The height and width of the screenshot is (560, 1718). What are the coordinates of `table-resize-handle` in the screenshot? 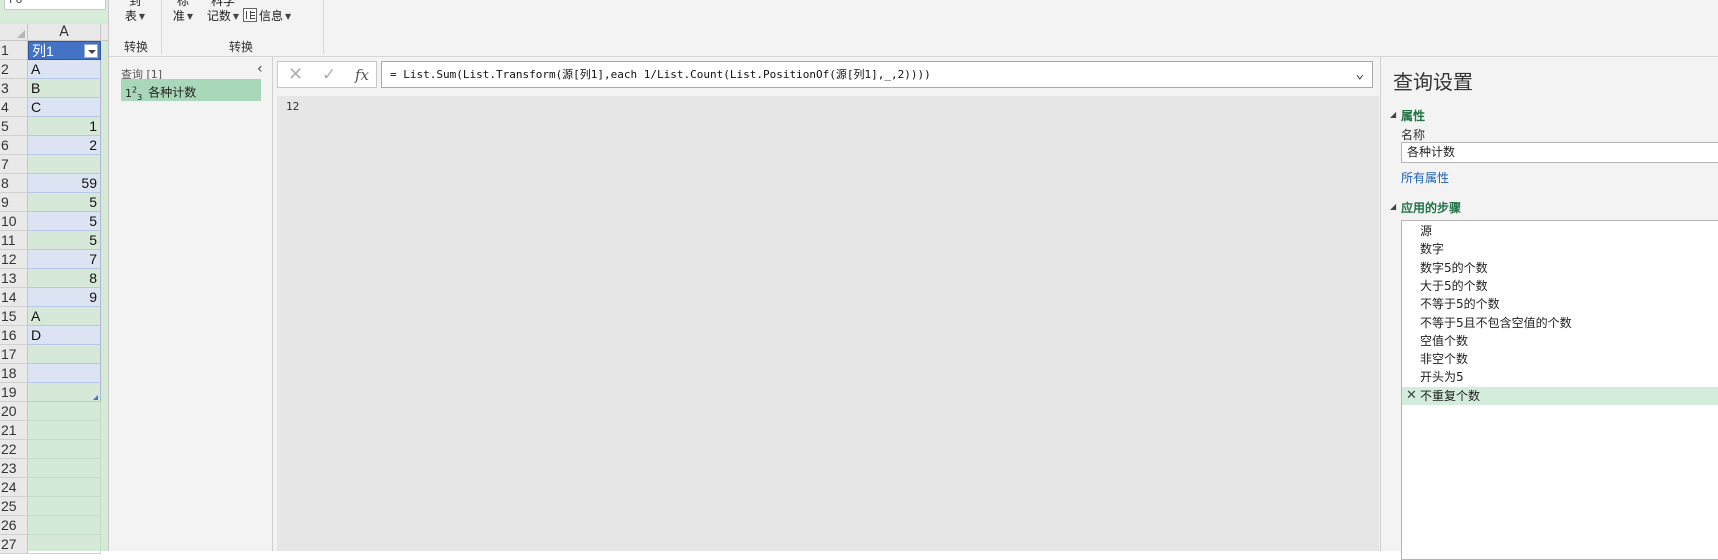 It's located at (95, 397).